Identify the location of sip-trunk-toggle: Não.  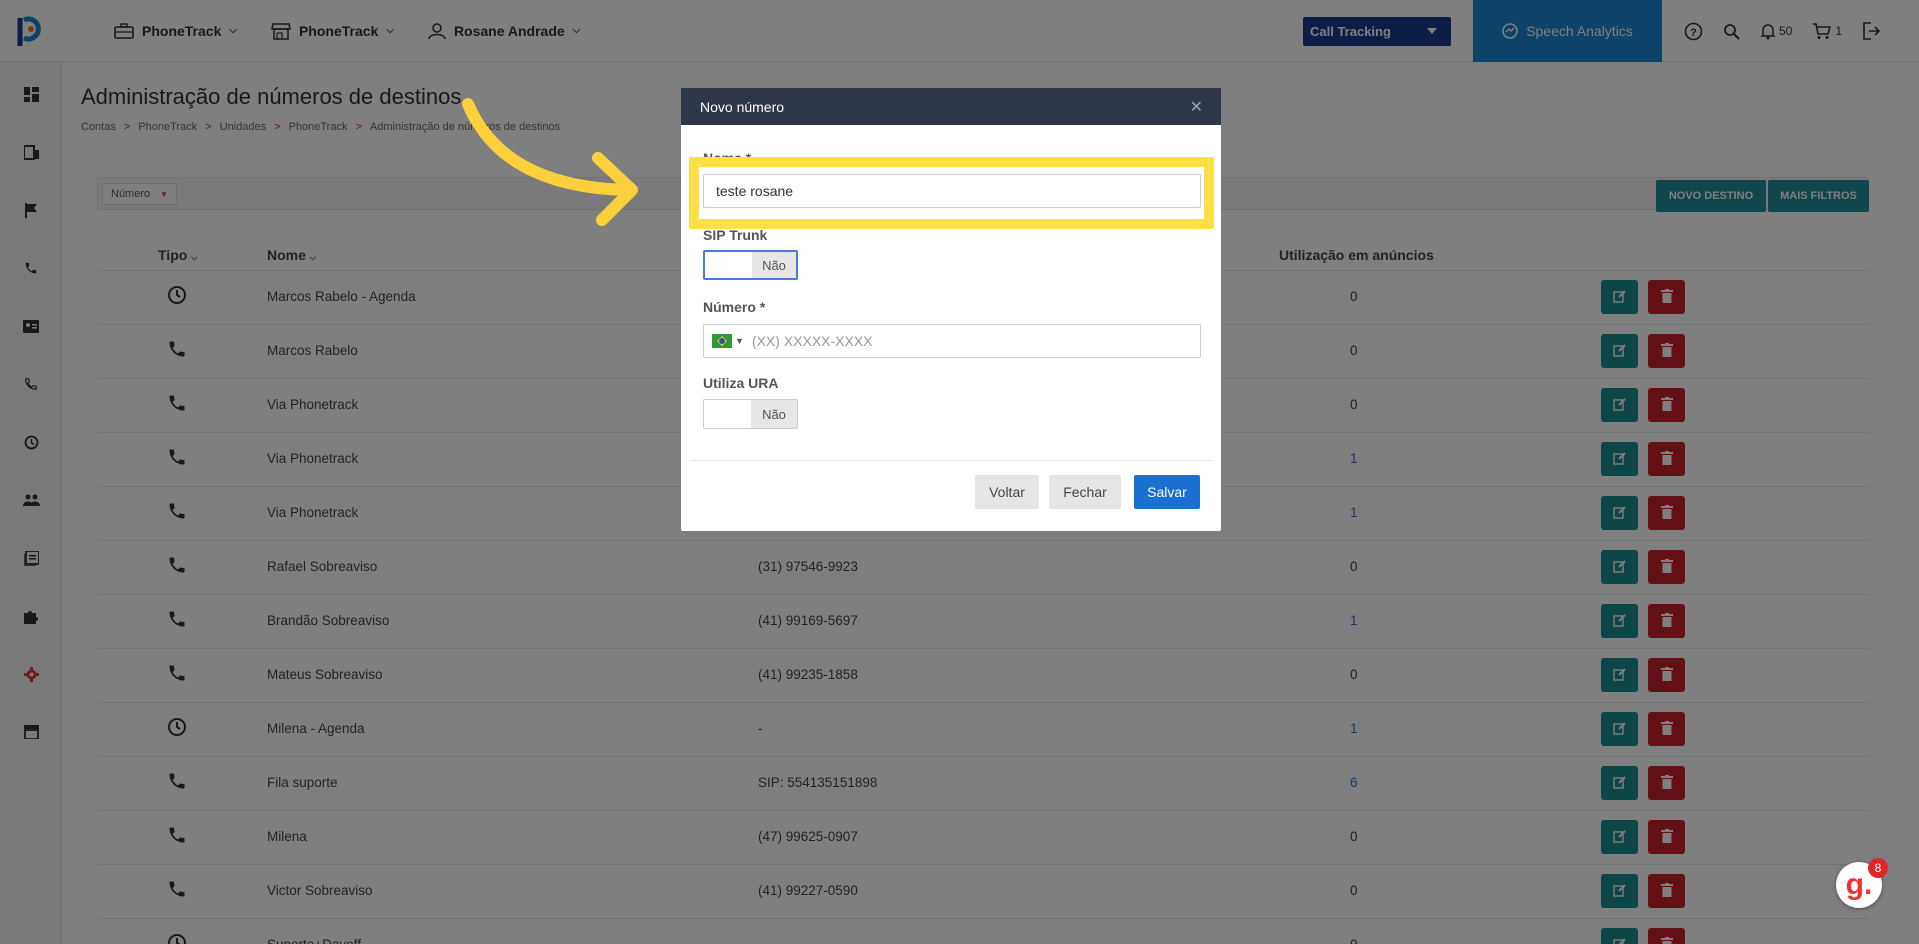
(750, 265).